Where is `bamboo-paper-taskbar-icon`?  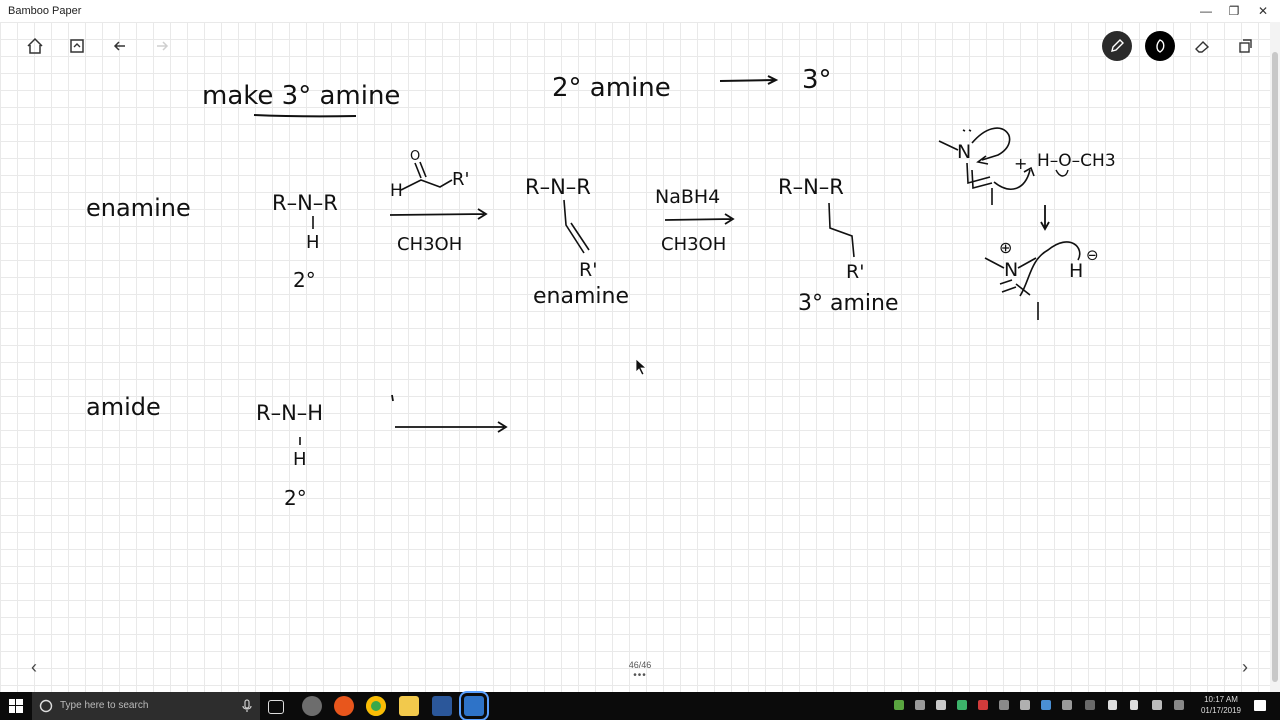 bamboo-paper-taskbar-icon is located at coordinates (474, 705).